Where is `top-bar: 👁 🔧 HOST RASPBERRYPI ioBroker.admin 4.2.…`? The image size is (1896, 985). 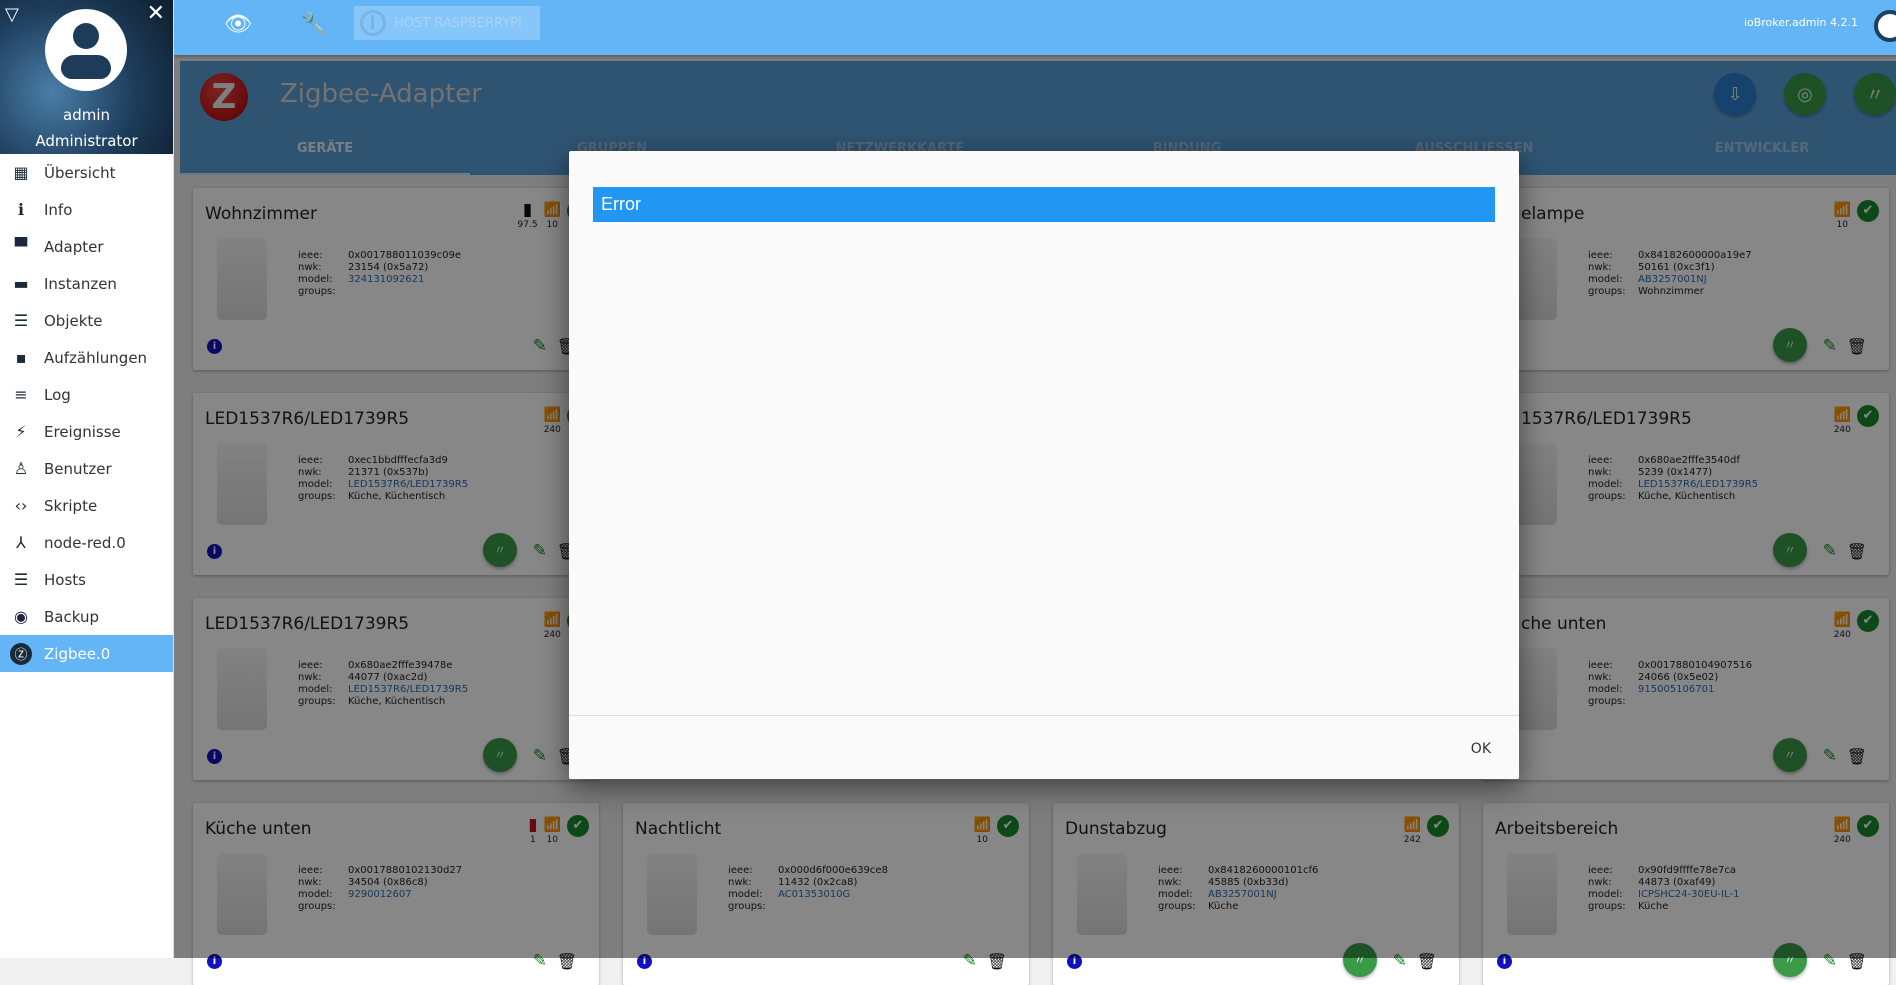
top-bar: 👁 🔧 HOST RASPBERRYPI ioBroker.admin 4.2.… is located at coordinates (1035, 27).